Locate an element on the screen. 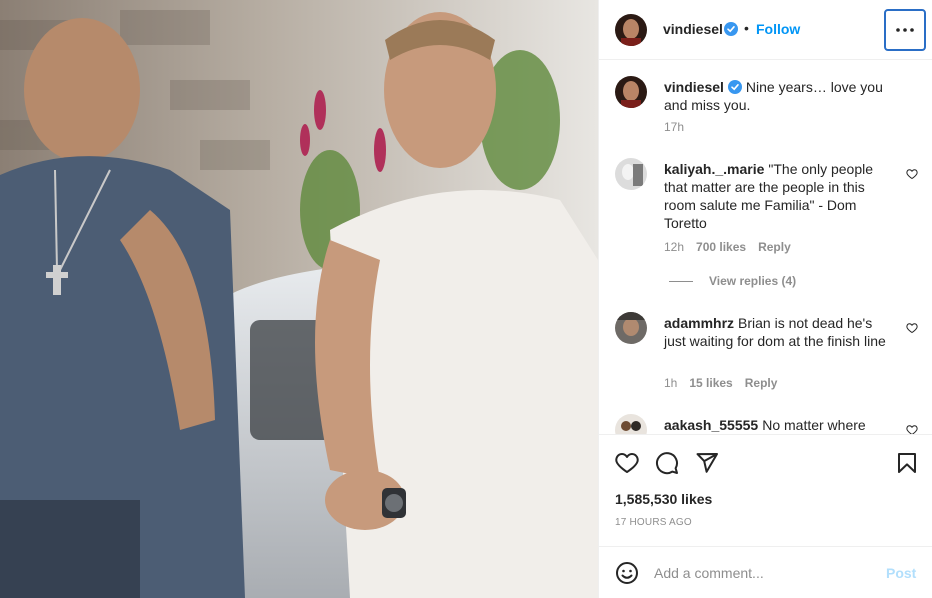 This screenshot has height=598, width=932. post-comment-button: Post is located at coordinates (901, 573).